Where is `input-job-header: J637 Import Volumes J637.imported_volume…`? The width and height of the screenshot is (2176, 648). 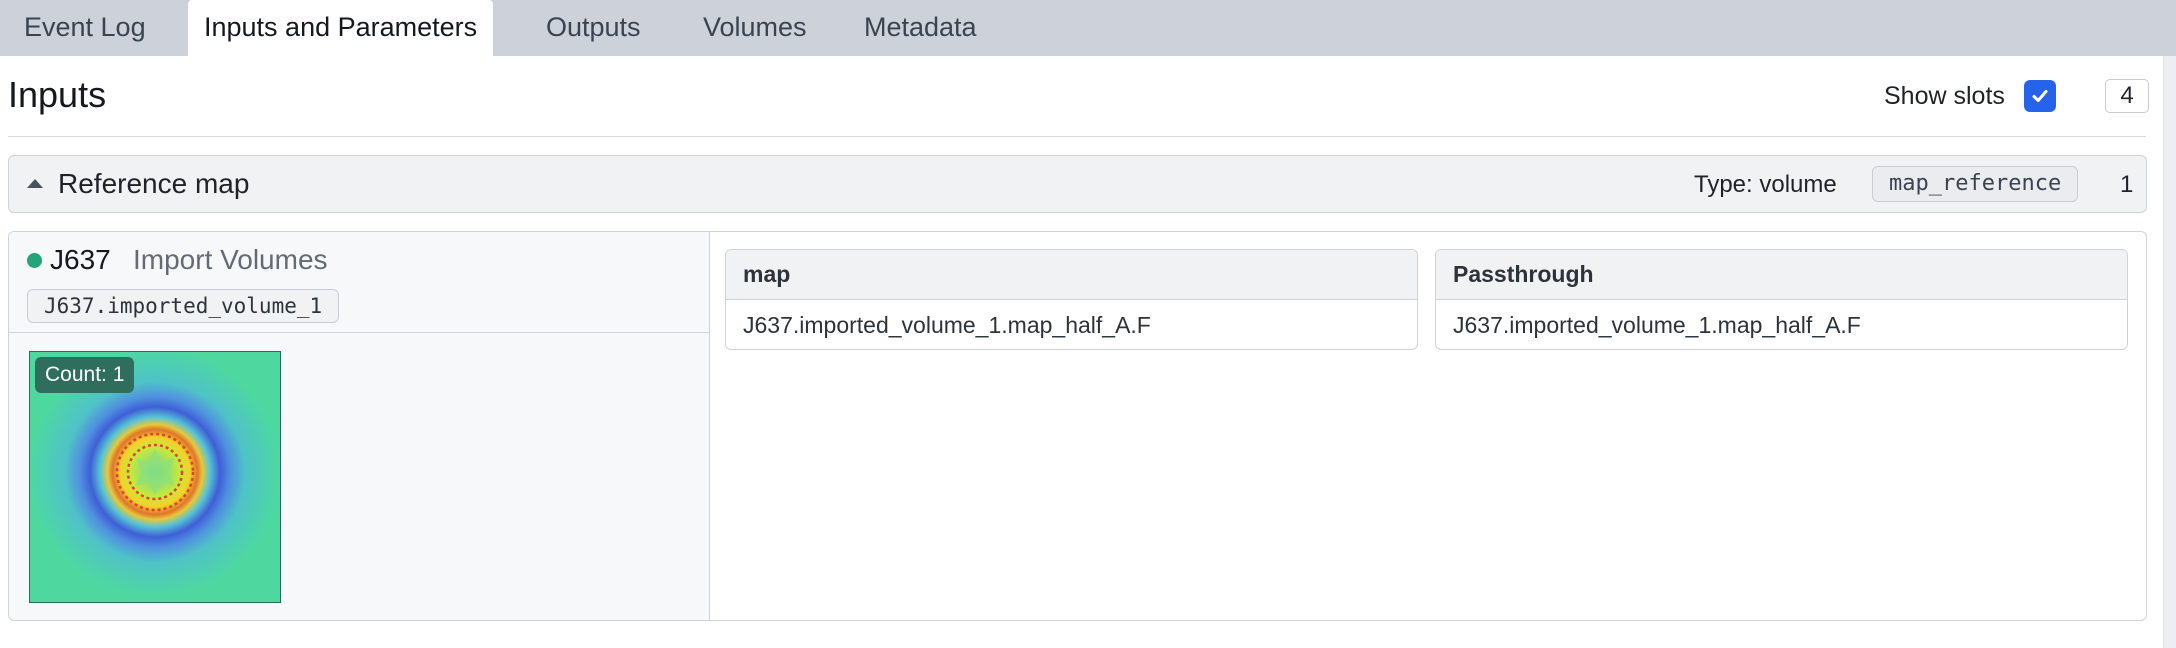 input-job-header: J637 Import Volumes J637.imported_volume… is located at coordinates (359, 282).